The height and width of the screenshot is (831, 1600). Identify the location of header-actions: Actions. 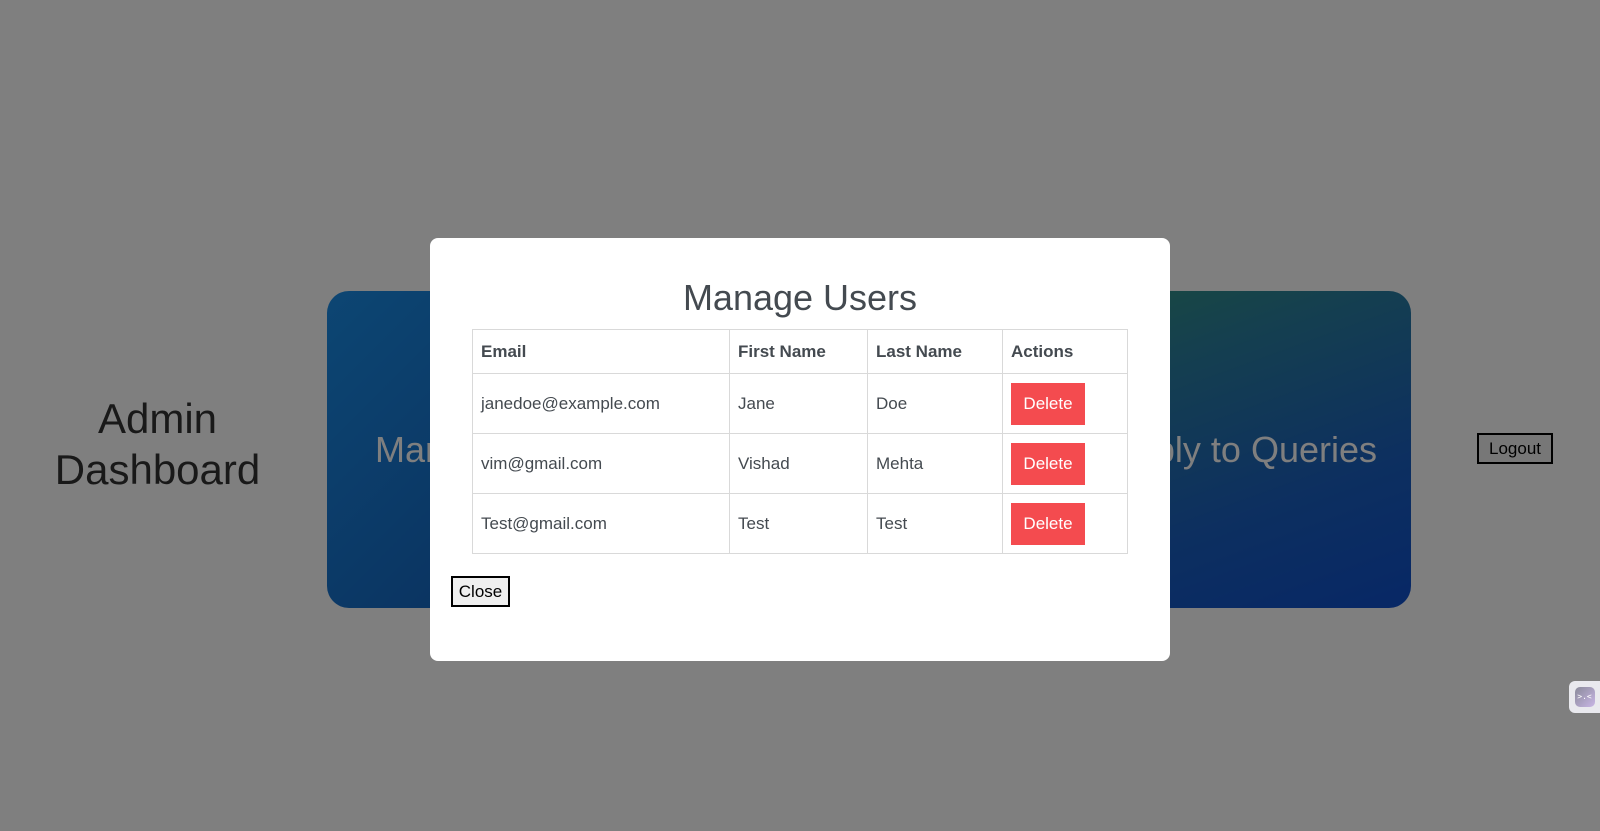
(1065, 351).